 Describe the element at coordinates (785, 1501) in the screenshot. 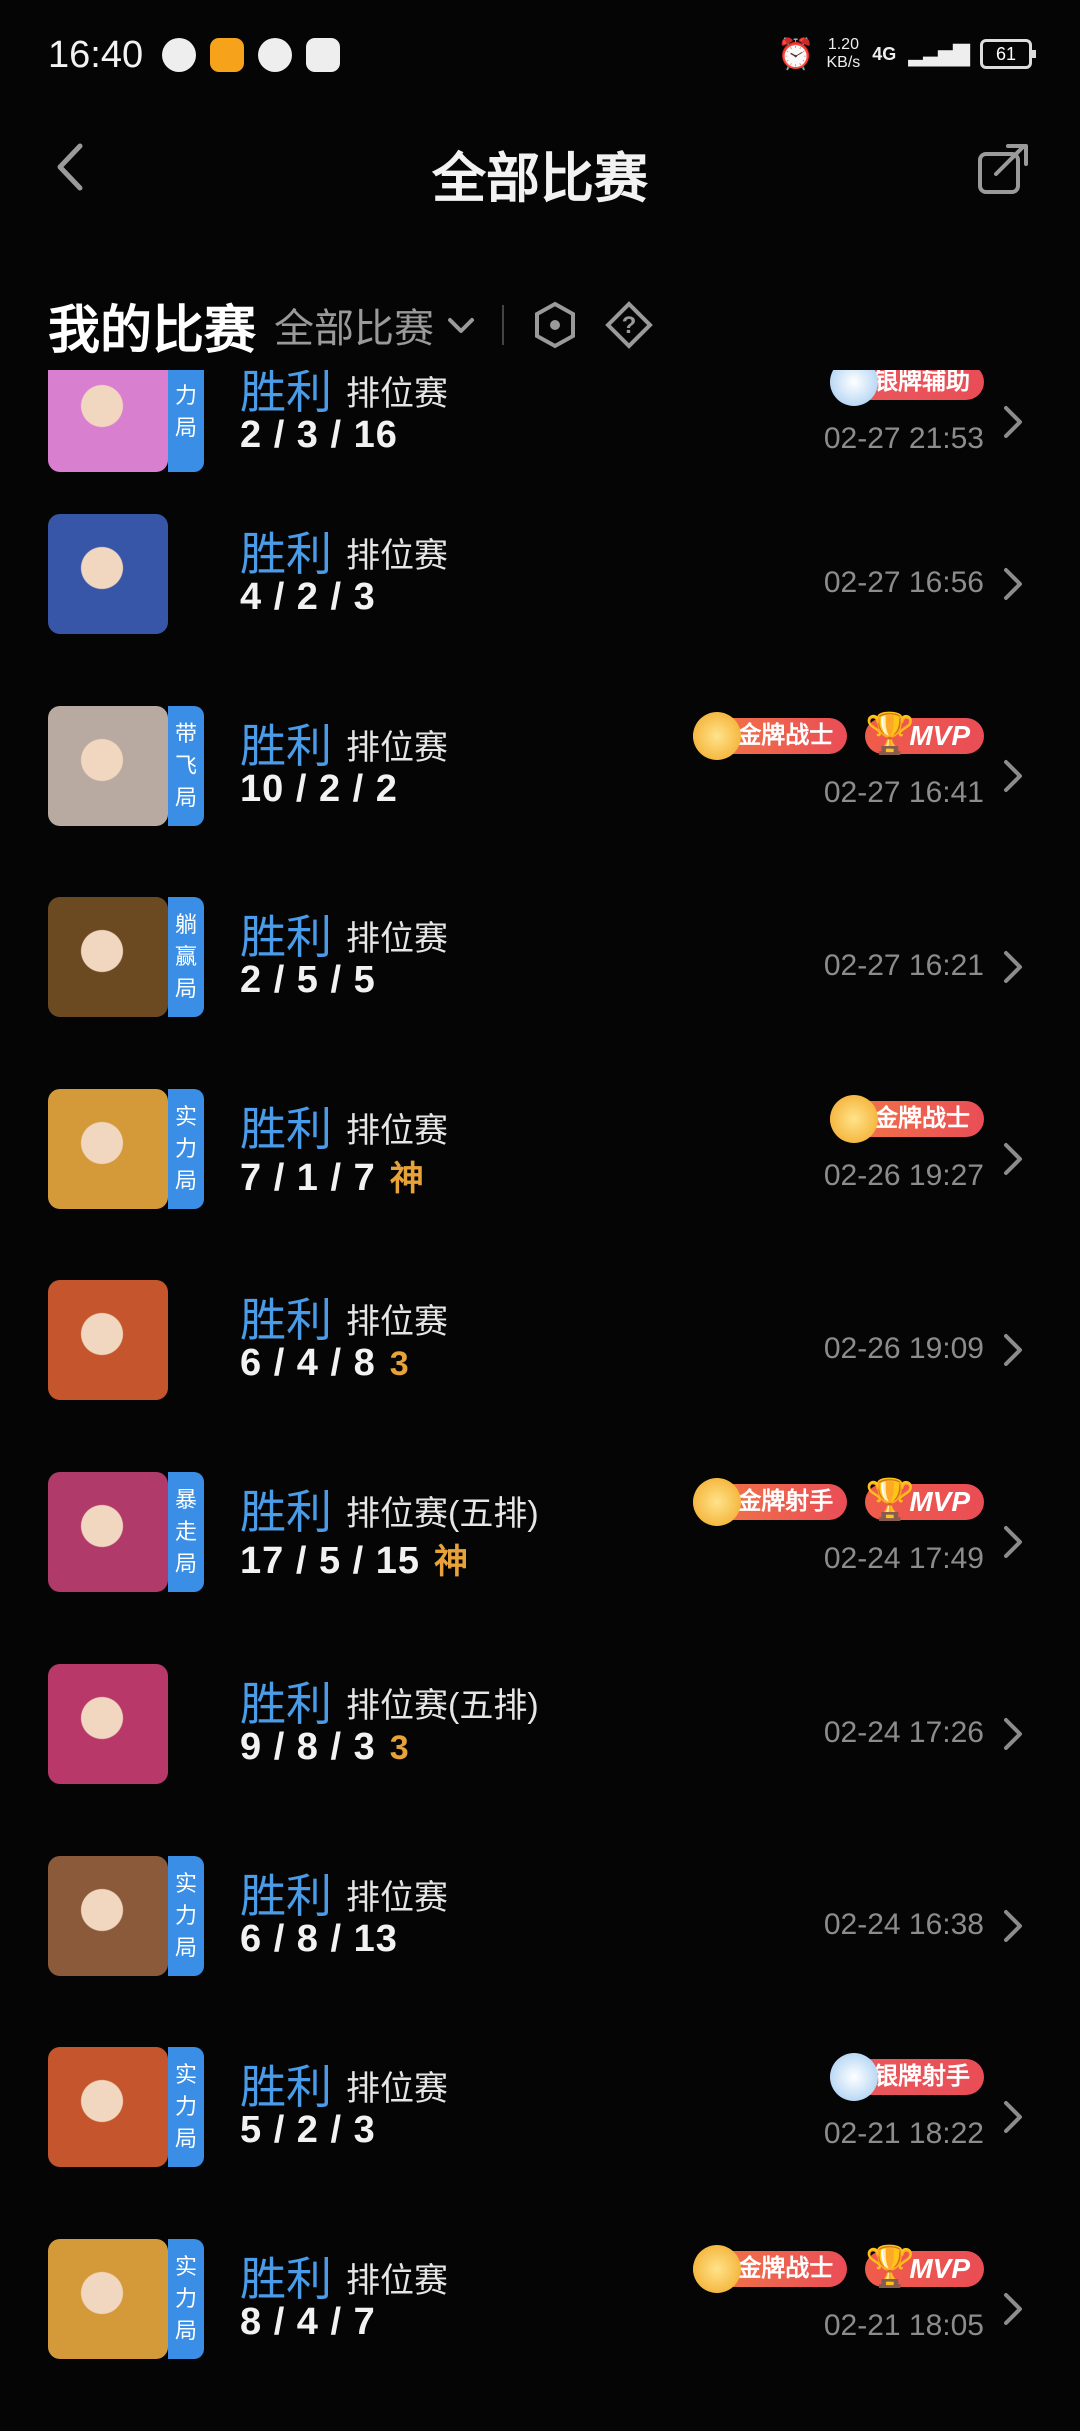

I see `badge-label: 金牌射手` at that location.